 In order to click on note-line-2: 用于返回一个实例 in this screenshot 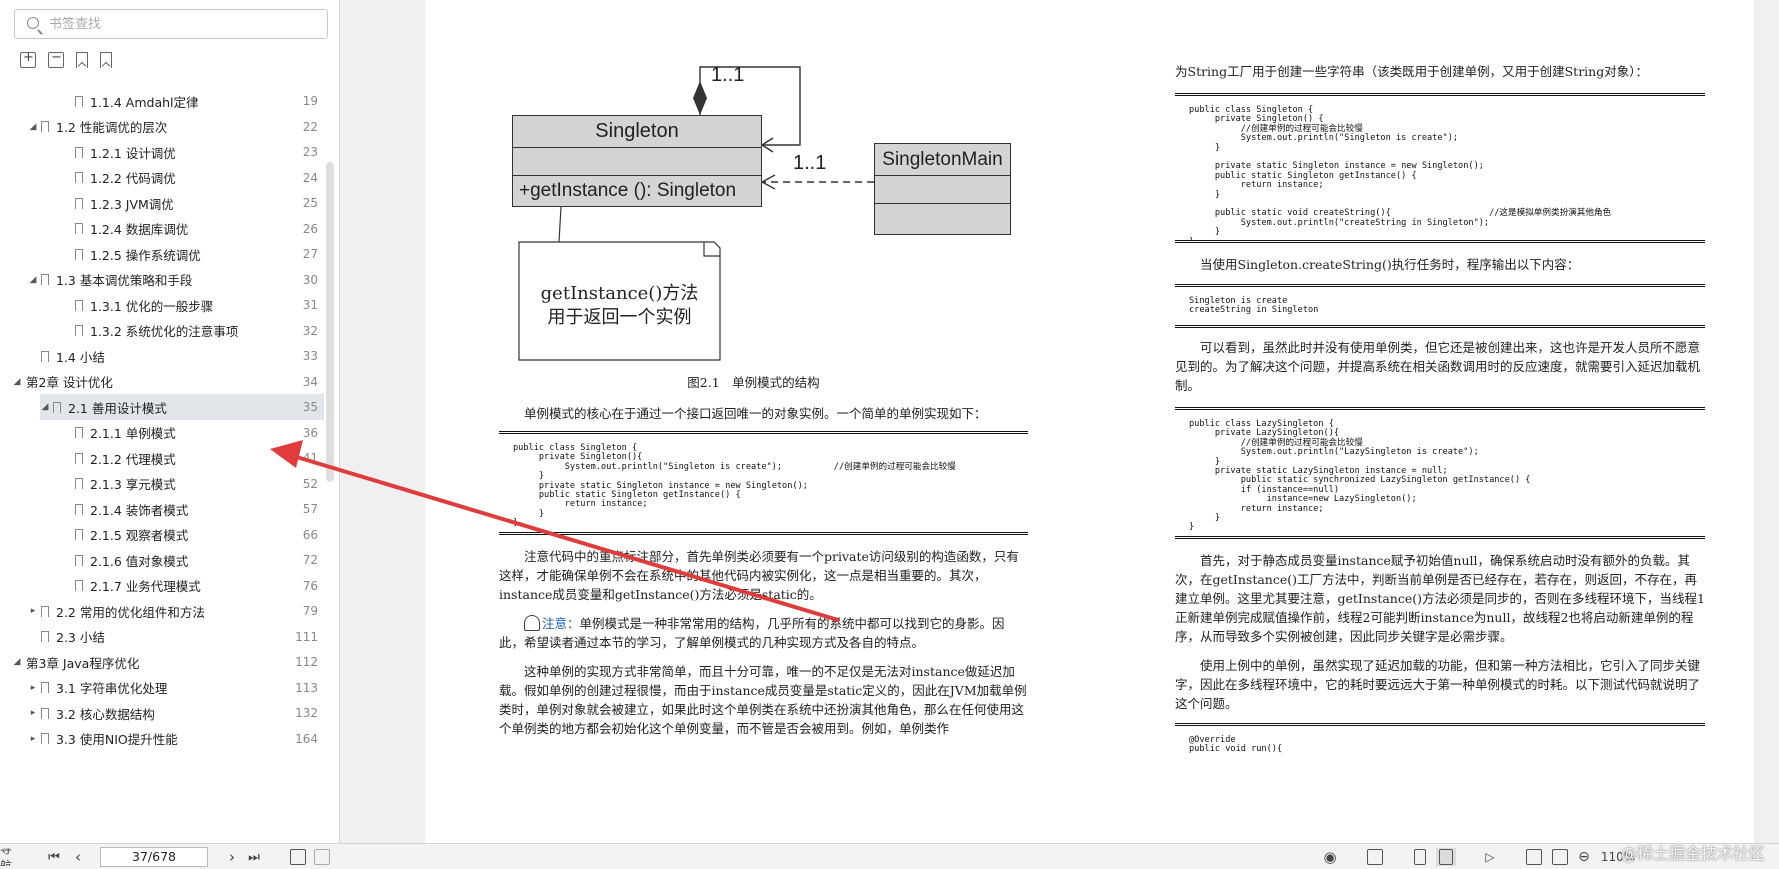, I will do `click(619, 317)`.